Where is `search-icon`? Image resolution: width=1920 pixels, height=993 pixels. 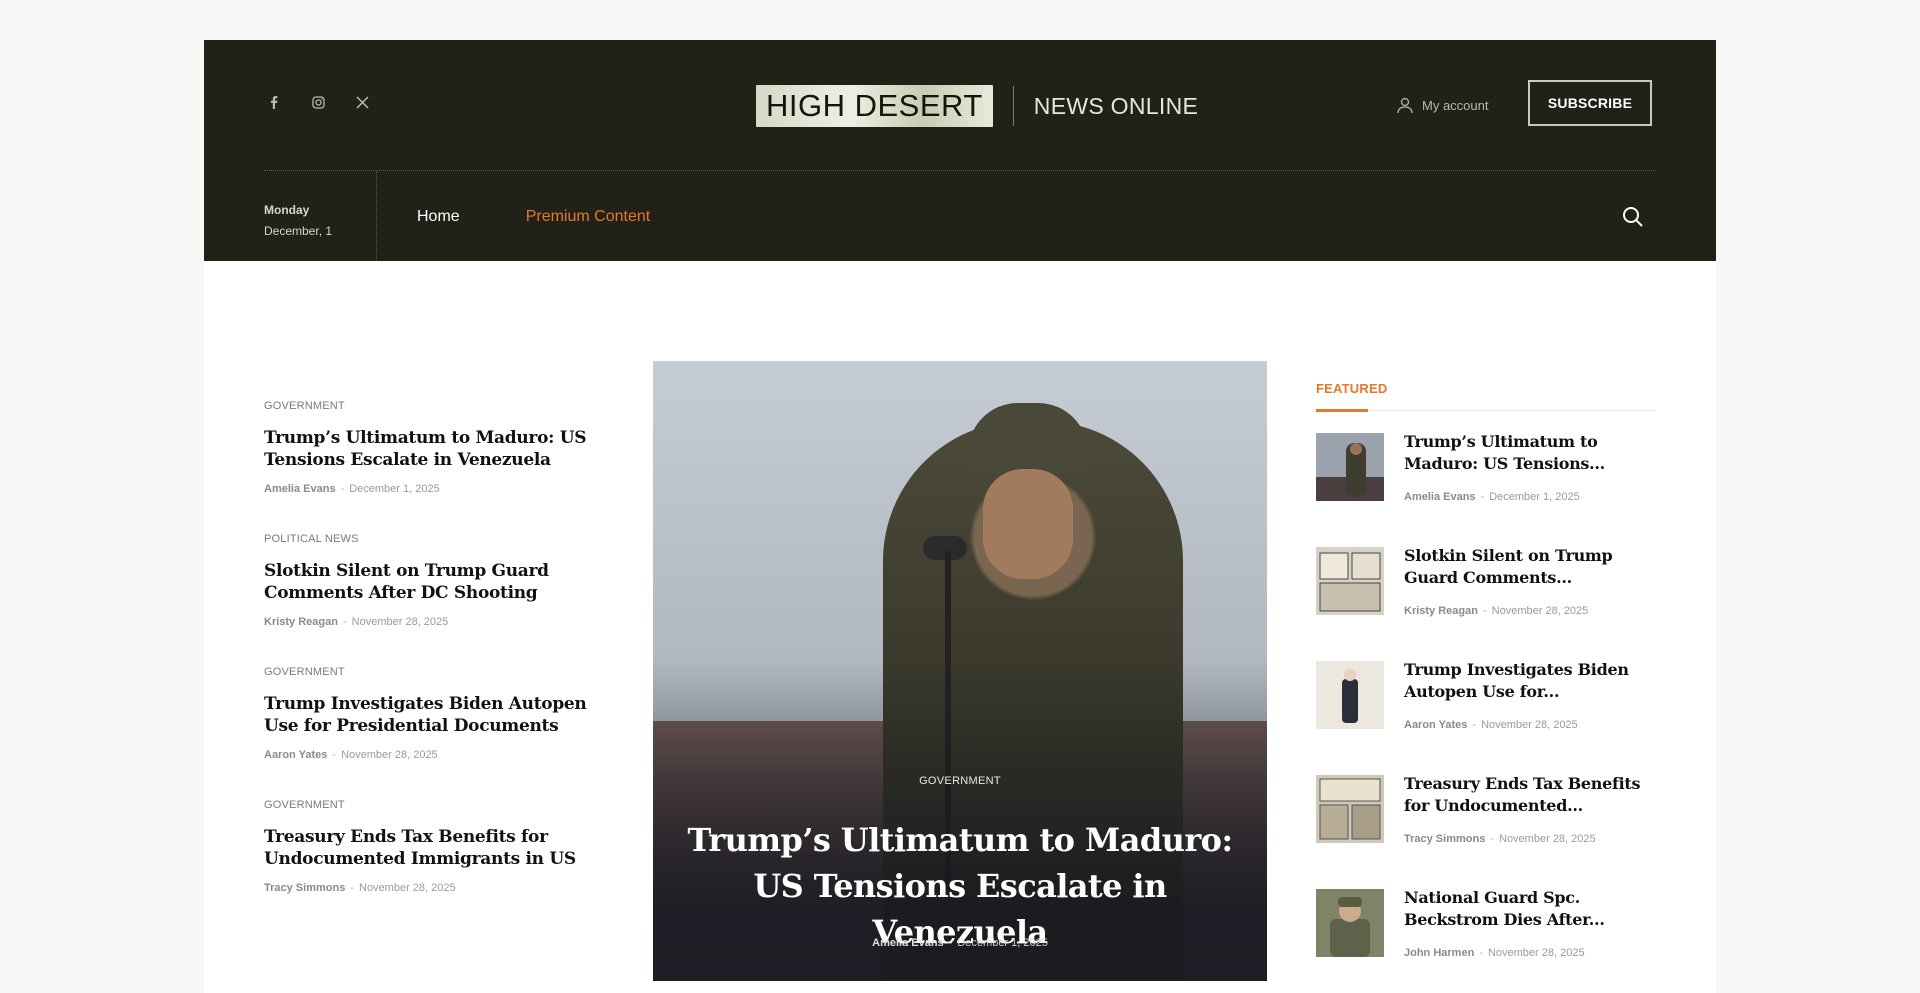 search-icon is located at coordinates (1633, 217).